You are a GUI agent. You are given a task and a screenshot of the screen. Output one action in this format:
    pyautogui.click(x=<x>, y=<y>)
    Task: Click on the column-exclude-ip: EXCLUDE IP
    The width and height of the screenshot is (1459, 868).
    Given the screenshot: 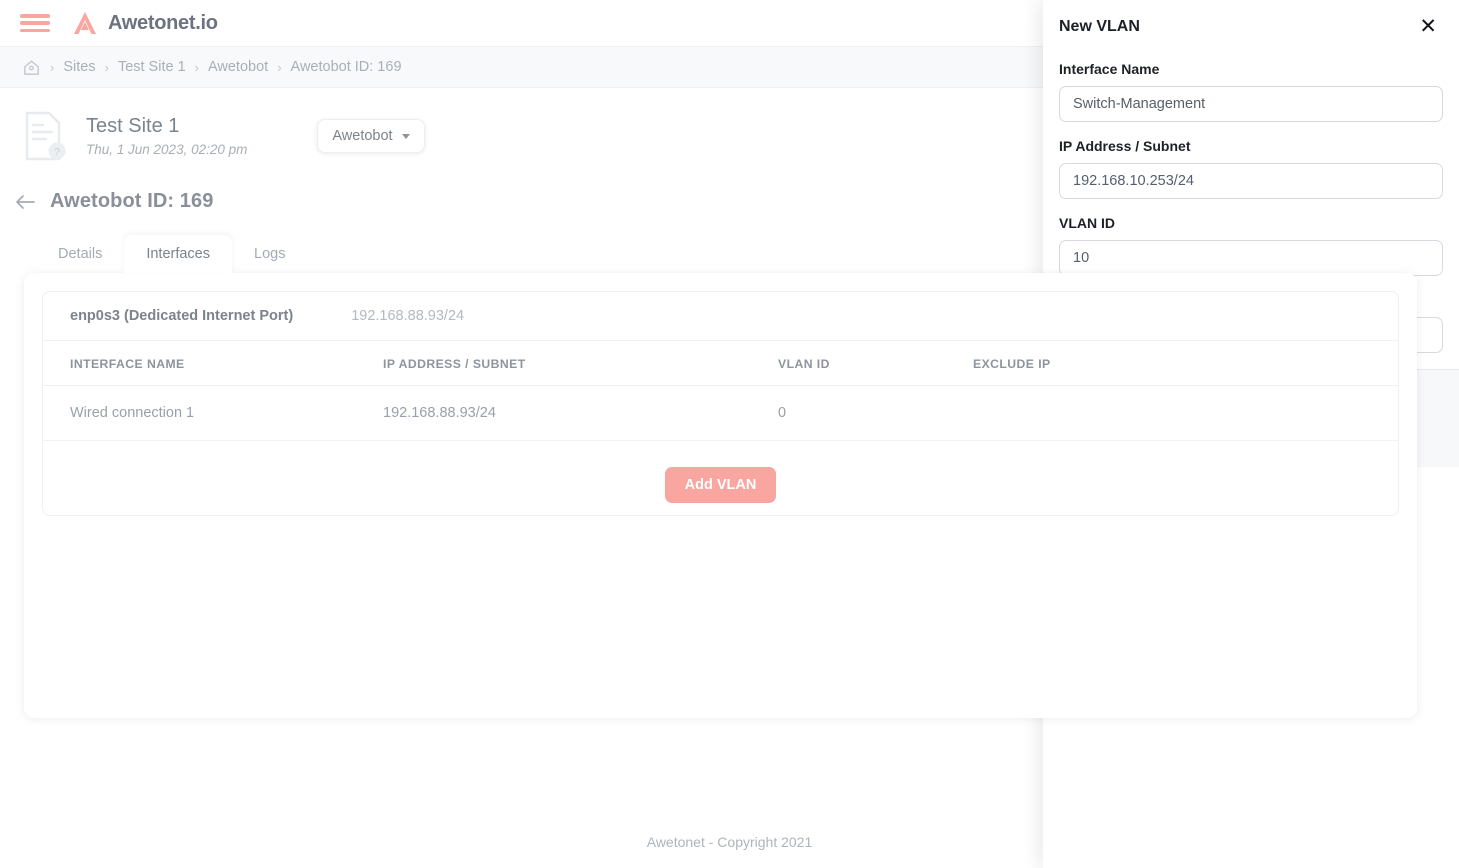 What is the action you would take?
    pyautogui.click(x=1185, y=363)
    